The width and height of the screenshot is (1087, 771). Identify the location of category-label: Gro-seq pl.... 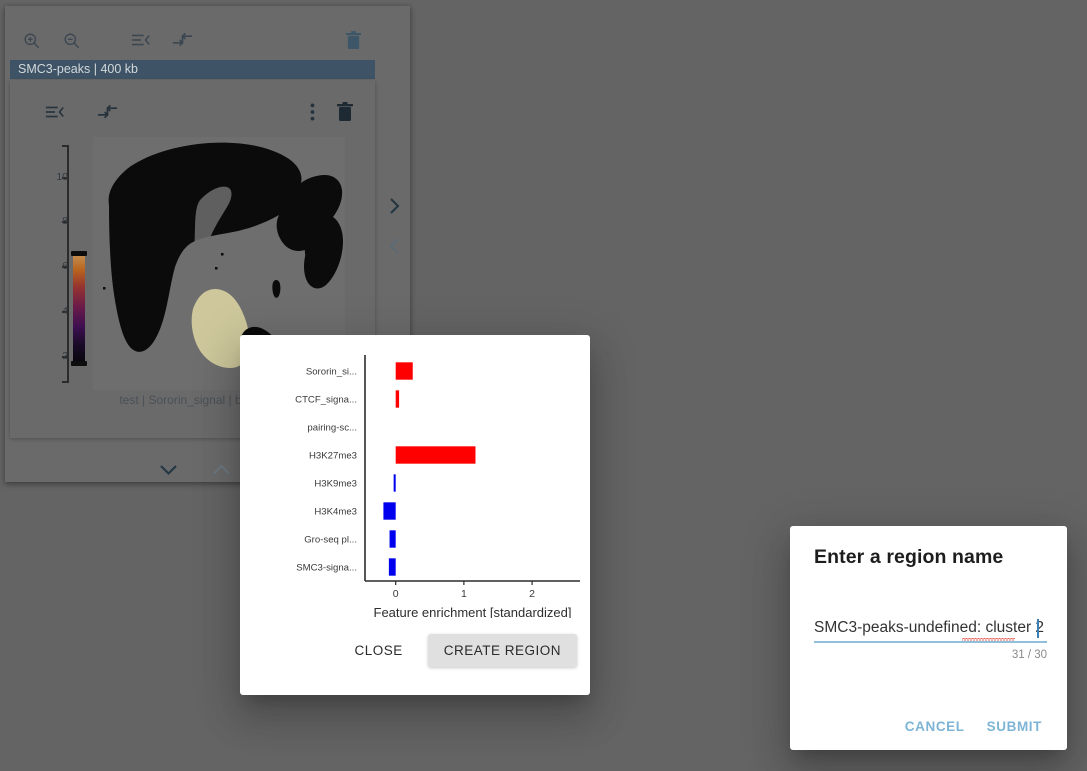
(330, 540).